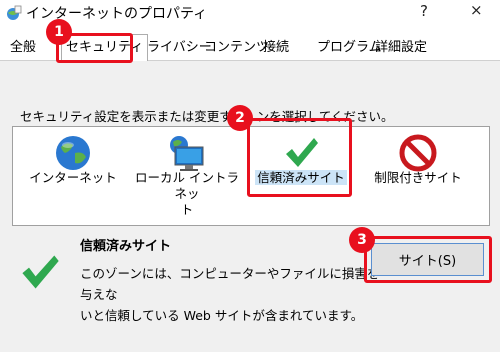  Describe the element at coordinates (187, 193) in the screenshot. I see `zone-local-intranet-label: ローカル イントラネッ ト` at that location.